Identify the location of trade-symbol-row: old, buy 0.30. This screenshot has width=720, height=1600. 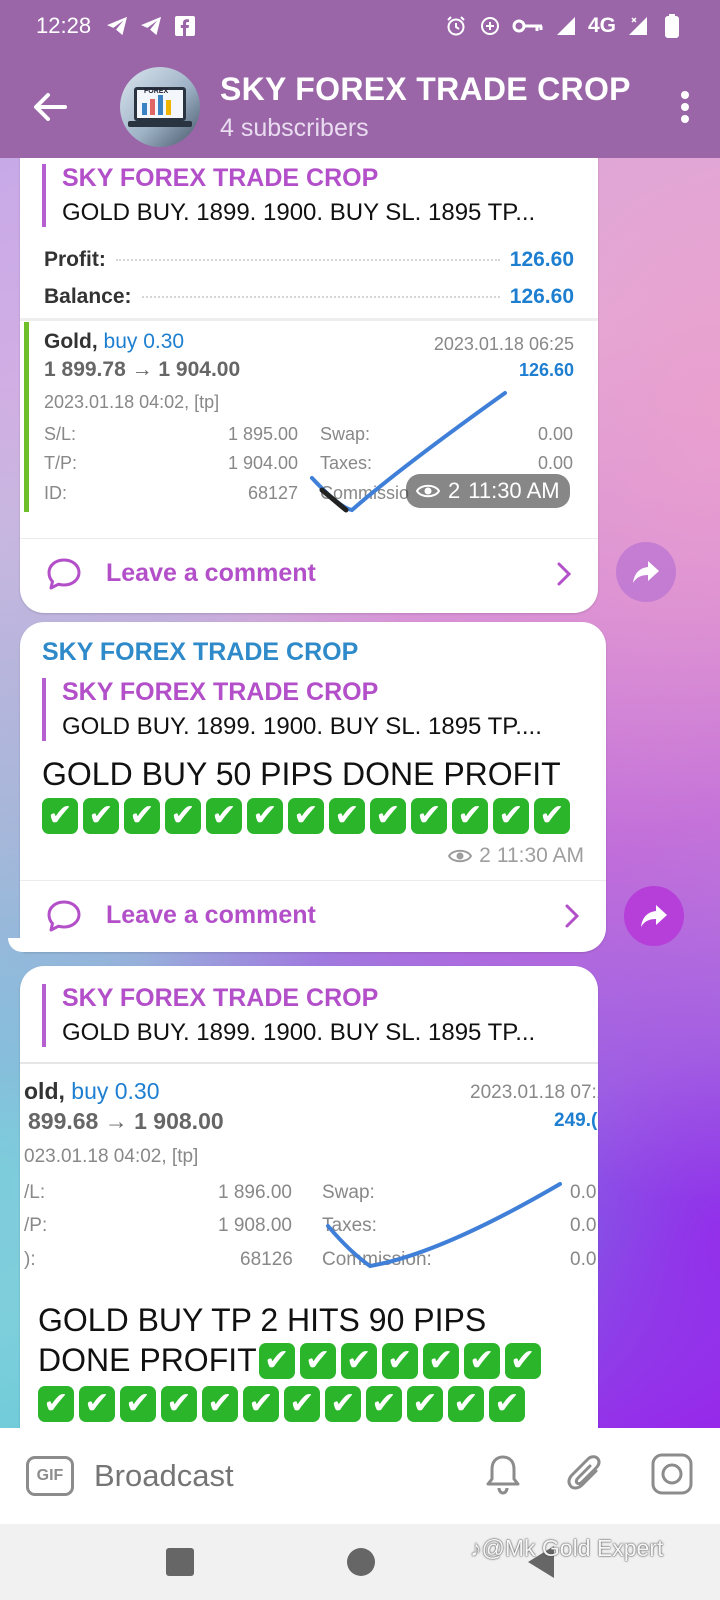
(92, 1091).